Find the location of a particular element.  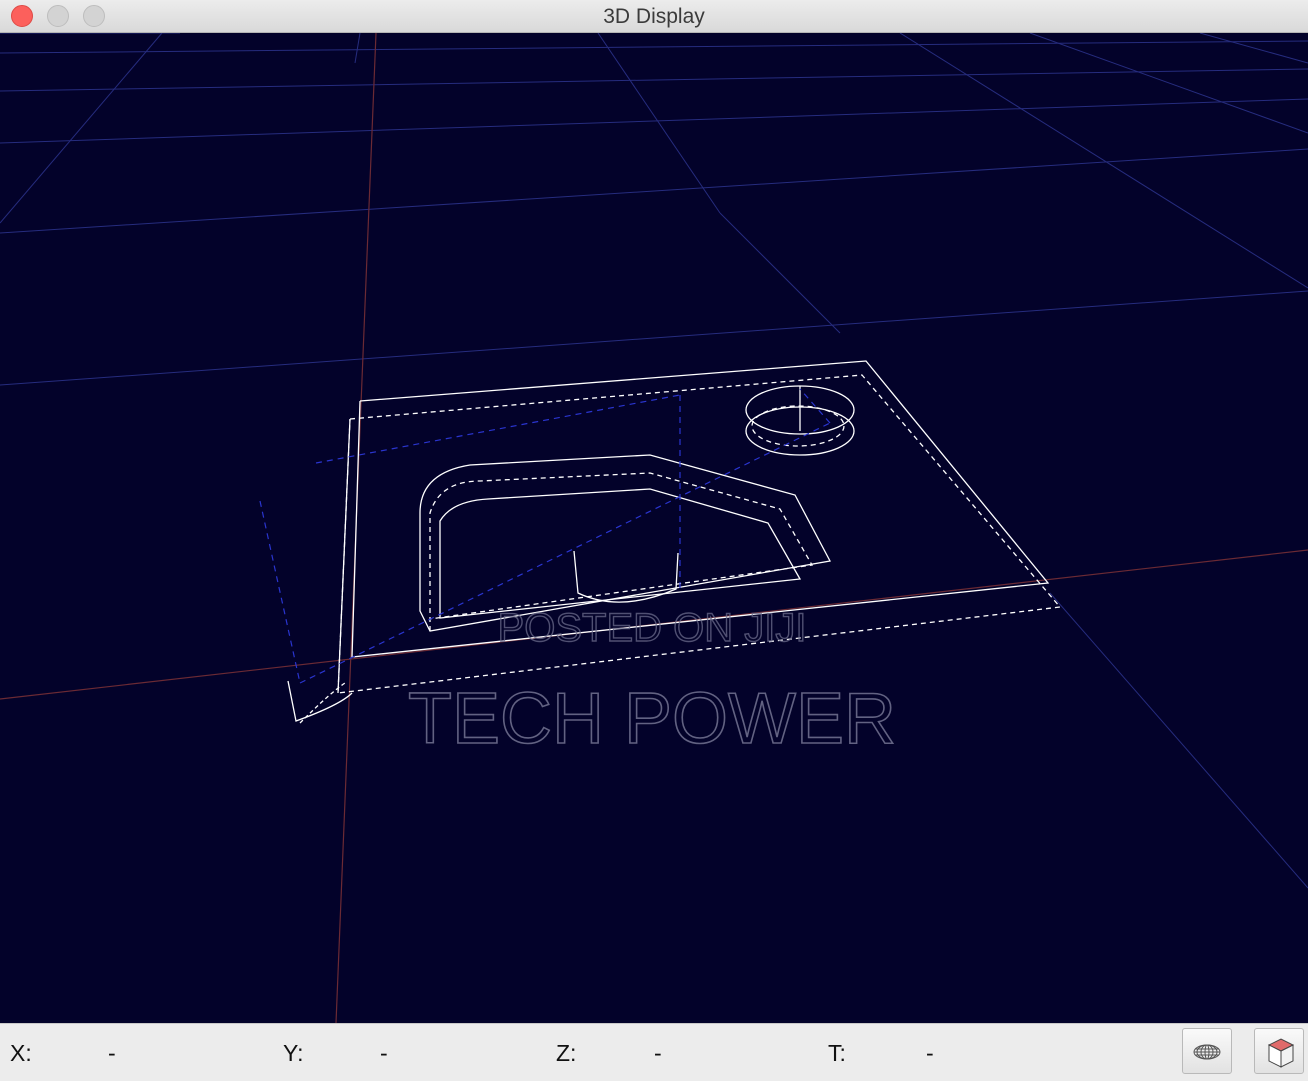

title-bar: 3D Display is located at coordinates (654, 16).